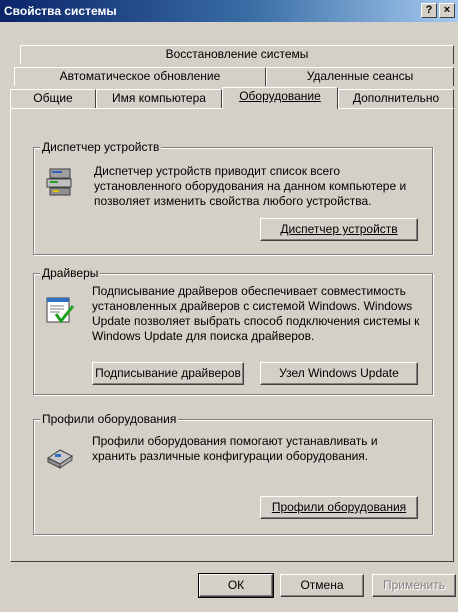 This screenshot has width=458, height=612. I want to click on tab-computer-name: Имя компьютера, so click(159, 98).